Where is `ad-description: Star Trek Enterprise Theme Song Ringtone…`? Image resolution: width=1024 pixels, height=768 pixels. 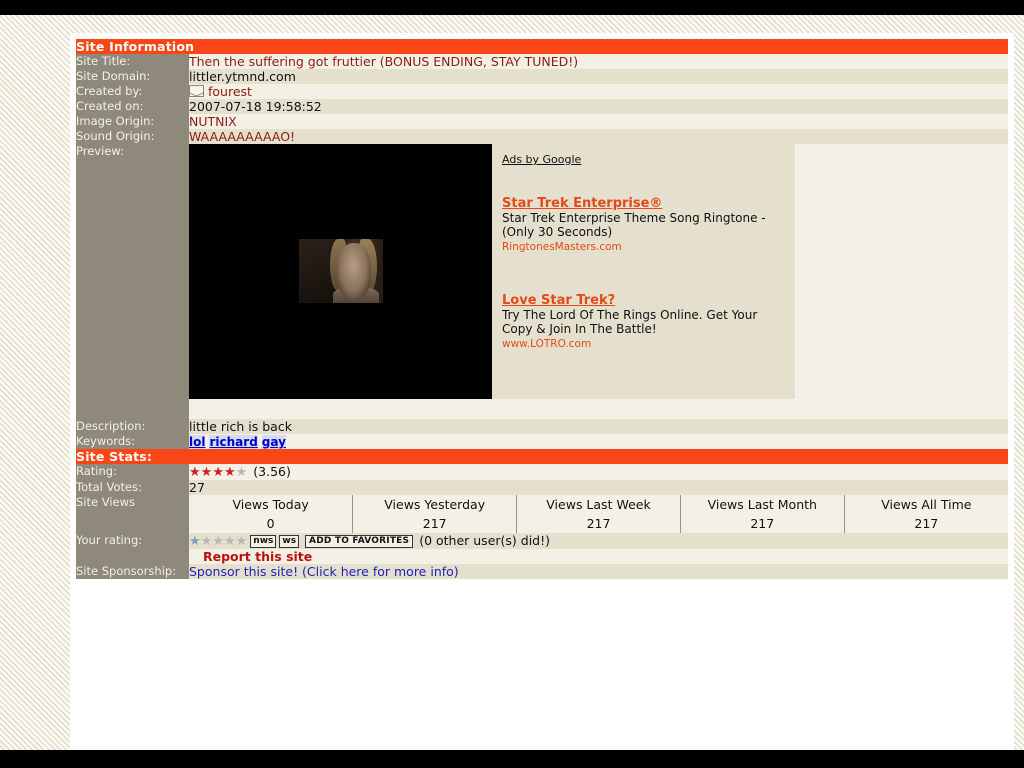
ad-description: Star Trek Enterprise Theme Song Ringtone… is located at coordinates (634, 225).